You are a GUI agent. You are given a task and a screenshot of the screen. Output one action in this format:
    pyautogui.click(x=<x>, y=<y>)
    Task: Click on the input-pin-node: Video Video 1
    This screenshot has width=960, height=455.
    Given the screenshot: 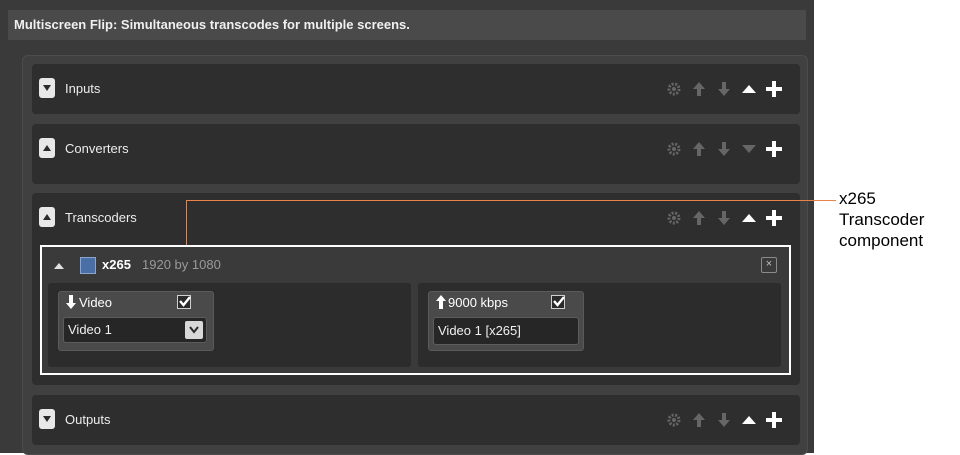 What is the action you would take?
    pyautogui.click(x=136, y=321)
    